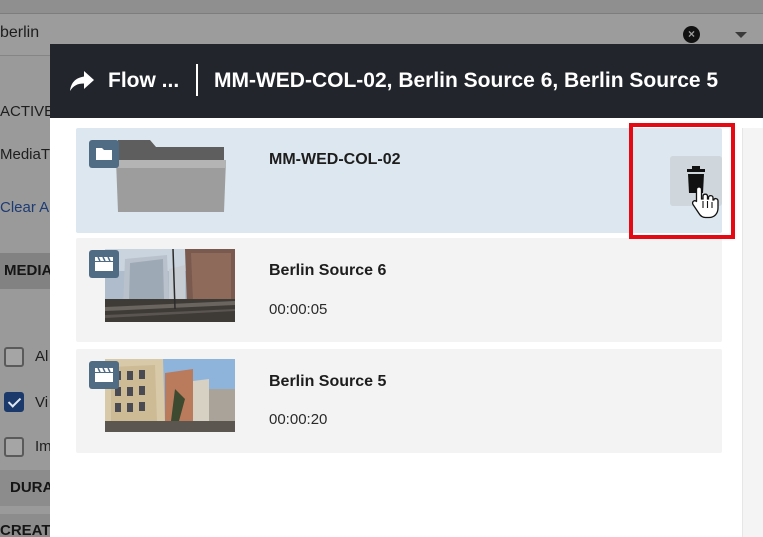 The height and width of the screenshot is (537, 763). Describe the element at coordinates (32, 487) in the screenshot. I see `filter-duration-label: DURA` at that location.